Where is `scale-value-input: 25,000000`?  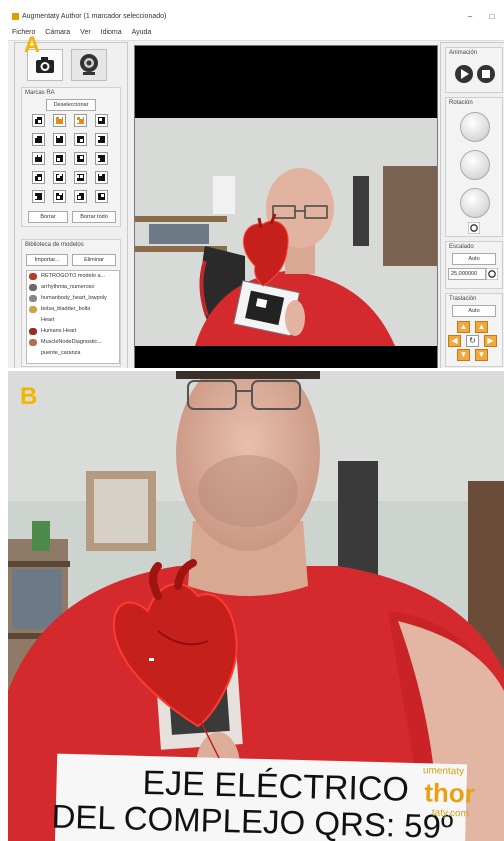 scale-value-input: 25,000000 is located at coordinates (467, 274).